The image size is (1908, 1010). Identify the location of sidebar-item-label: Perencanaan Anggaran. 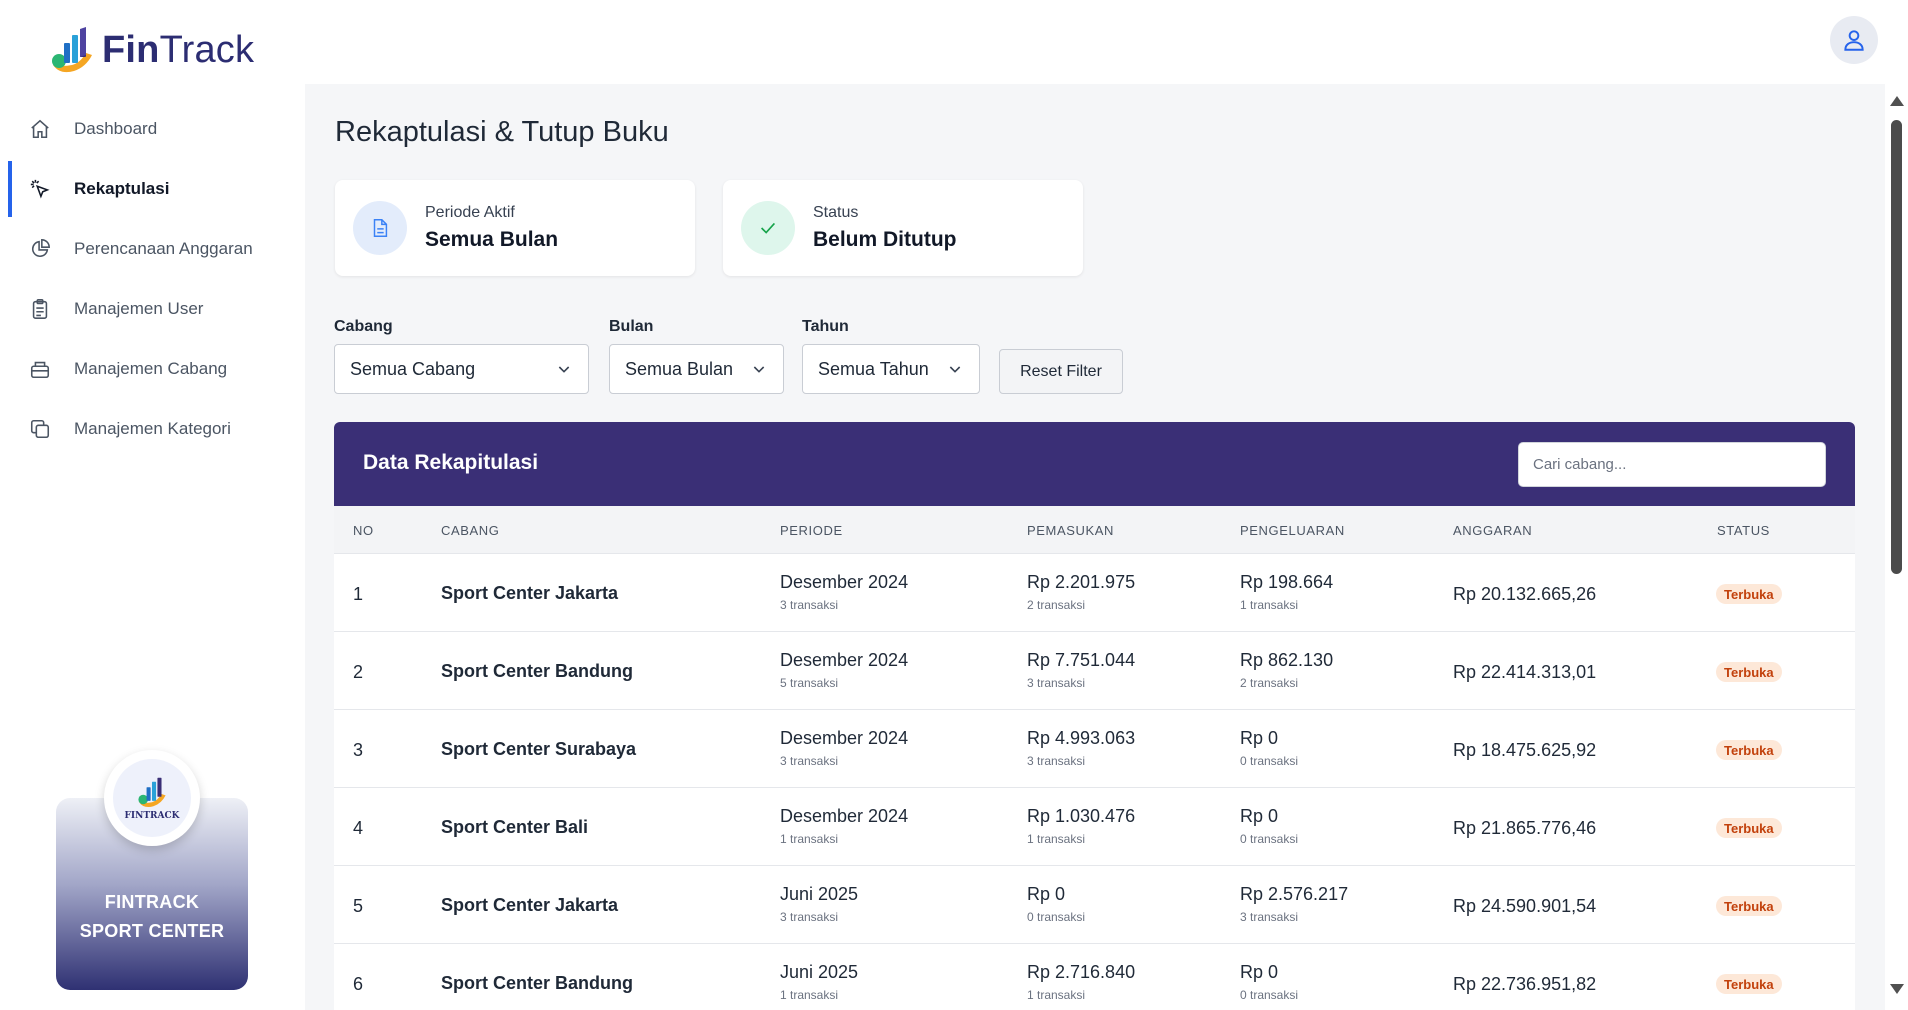
(163, 248).